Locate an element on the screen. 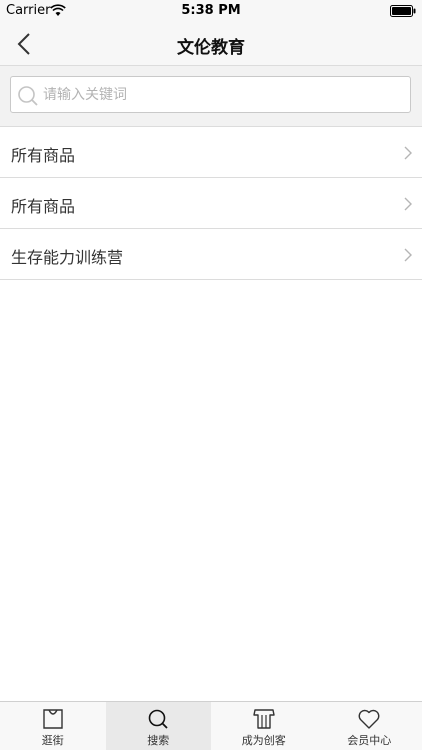 The image size is (422, 750). shirt-icon is located at coordinates (264, 719).